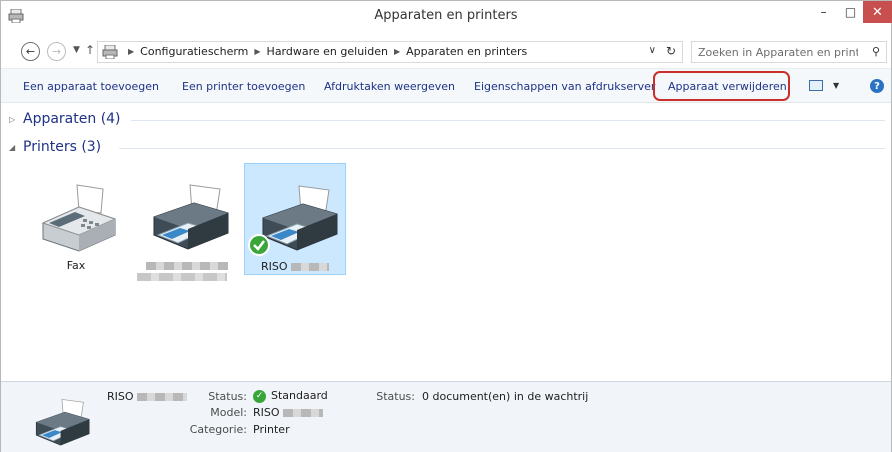  Describe the element at coordinates (56, 51) in the screenshot. I see `forward-arrow-icon: →` at that location.